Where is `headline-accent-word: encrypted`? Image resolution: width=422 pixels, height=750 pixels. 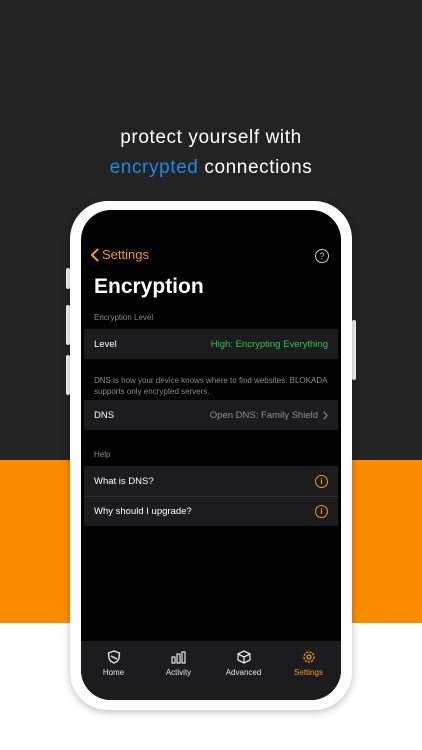
headline-accent-word: encrypted is located at coordinates (154, 167).